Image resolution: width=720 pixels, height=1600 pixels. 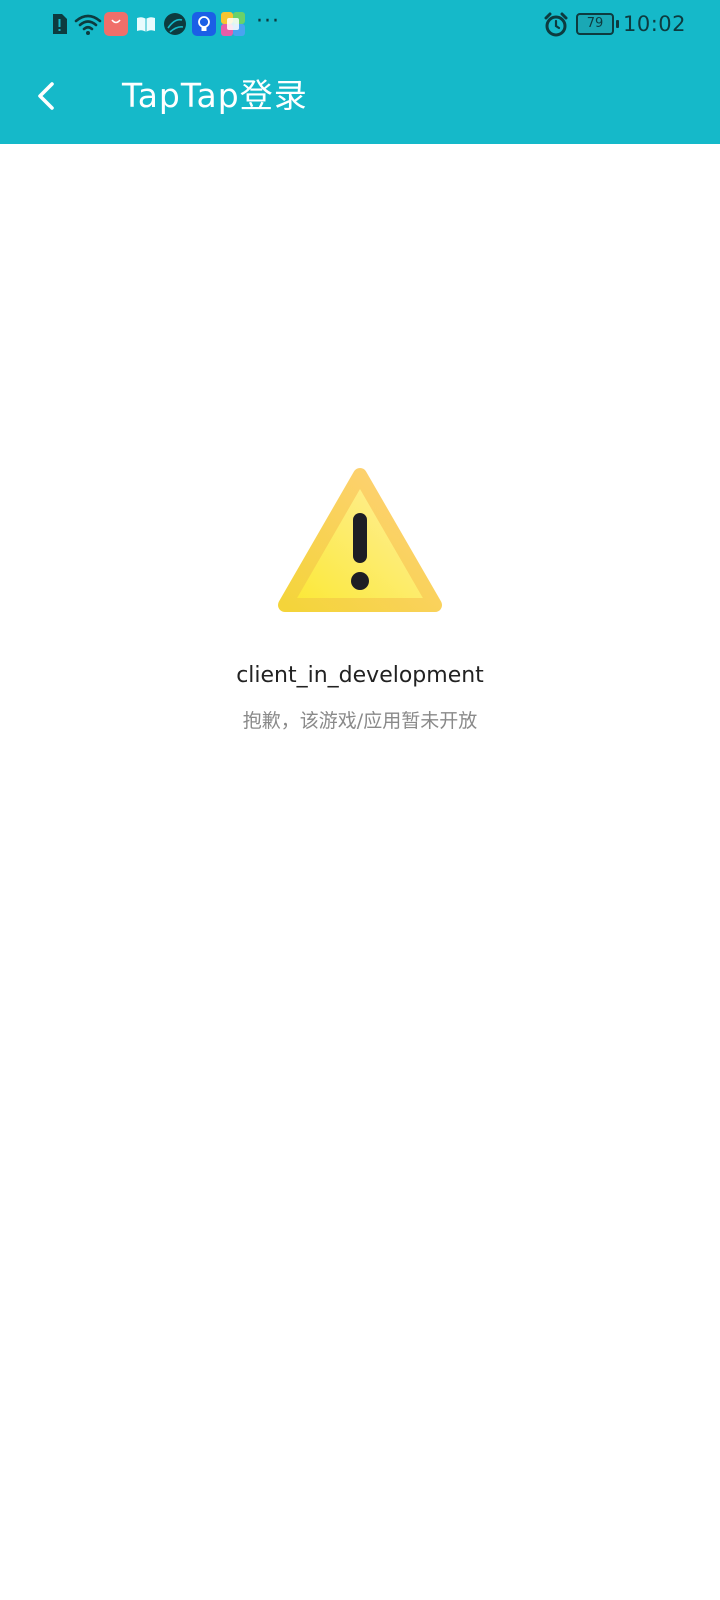 I want to click on more-notifications-indicator: ···, so click(x=268, y=21).